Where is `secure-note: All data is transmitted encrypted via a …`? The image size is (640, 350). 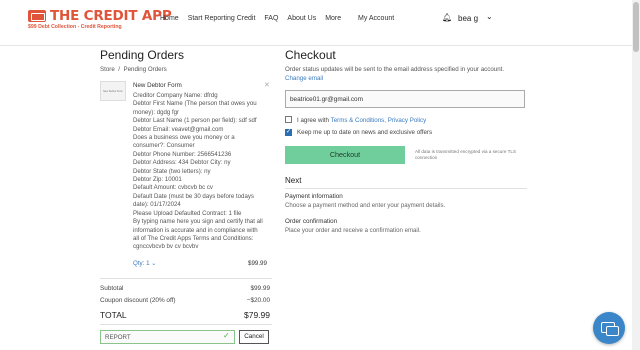 secure-note: All data is transmitted encrypted via a … is located at coordinates (466, 154).